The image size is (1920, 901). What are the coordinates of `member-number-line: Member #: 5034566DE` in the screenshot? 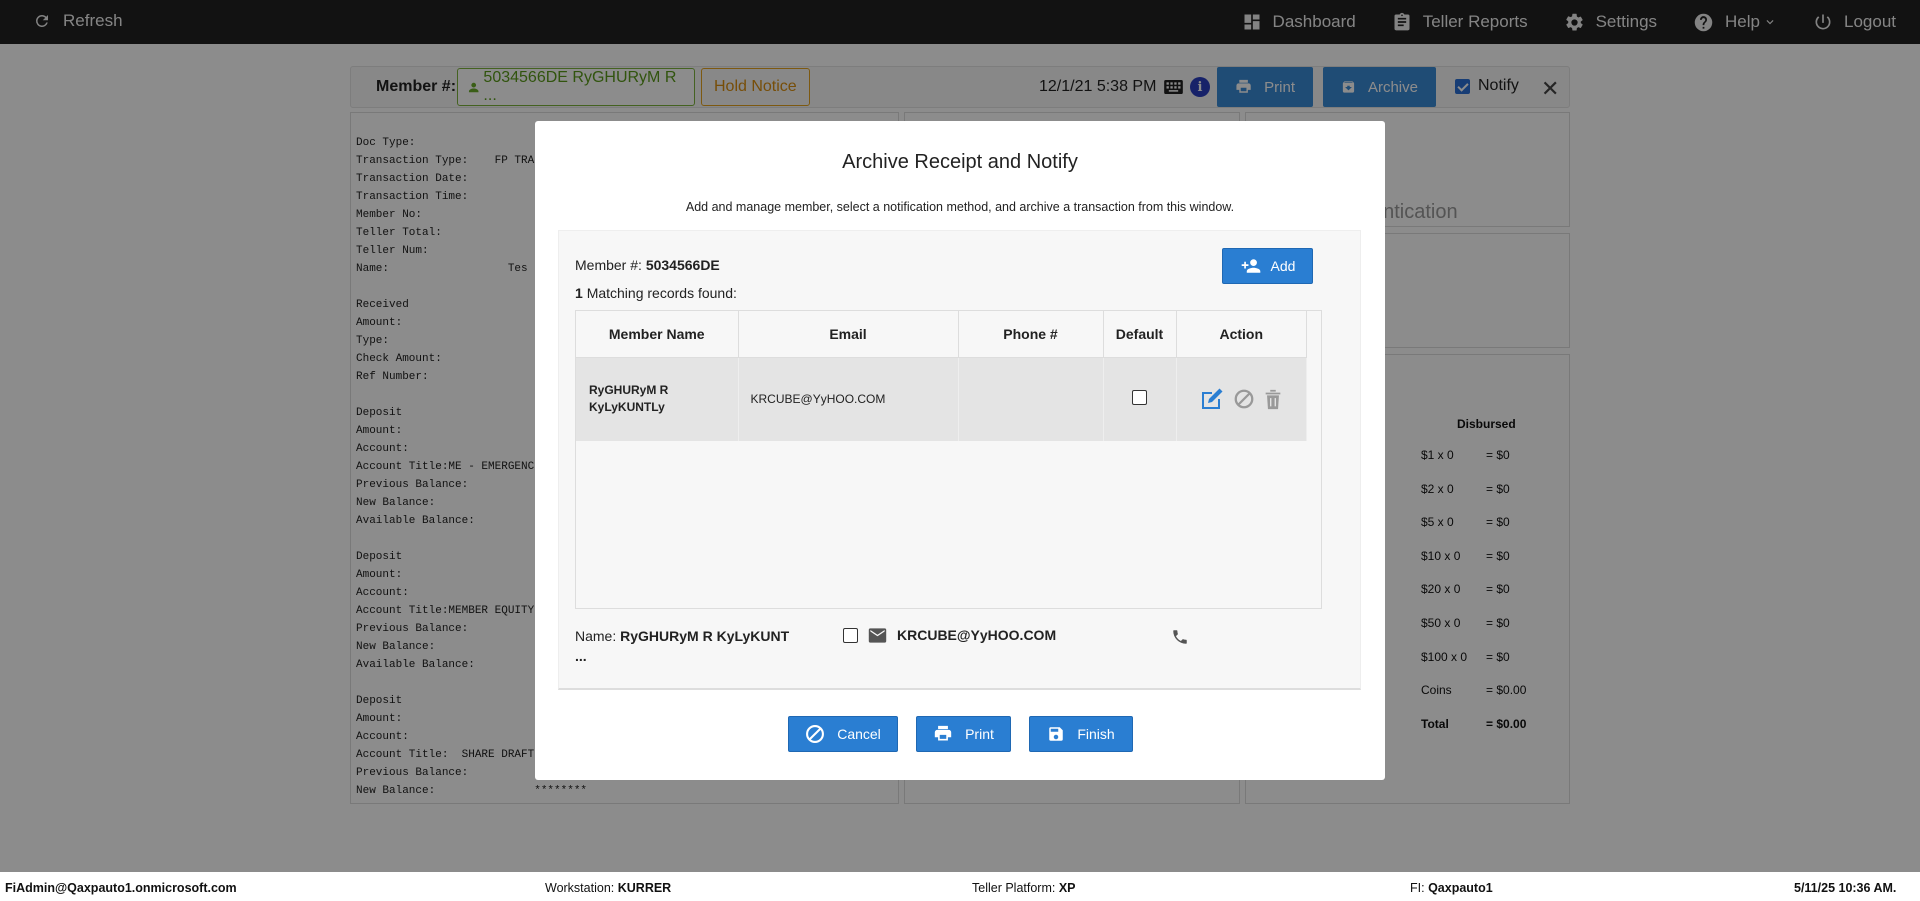 It's located at (647, 265).